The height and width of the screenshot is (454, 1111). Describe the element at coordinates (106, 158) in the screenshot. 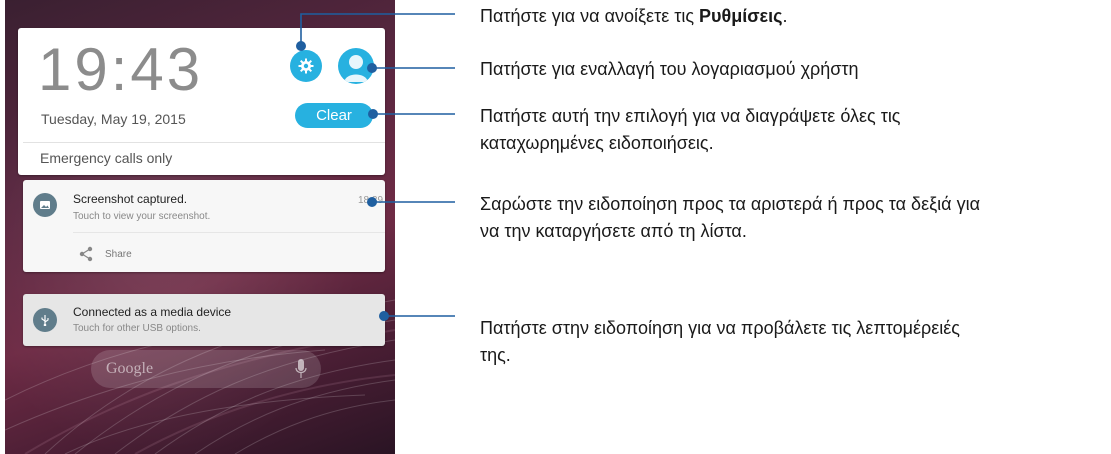

I see `emergency-calls-text: Emergency calls only` at that location.